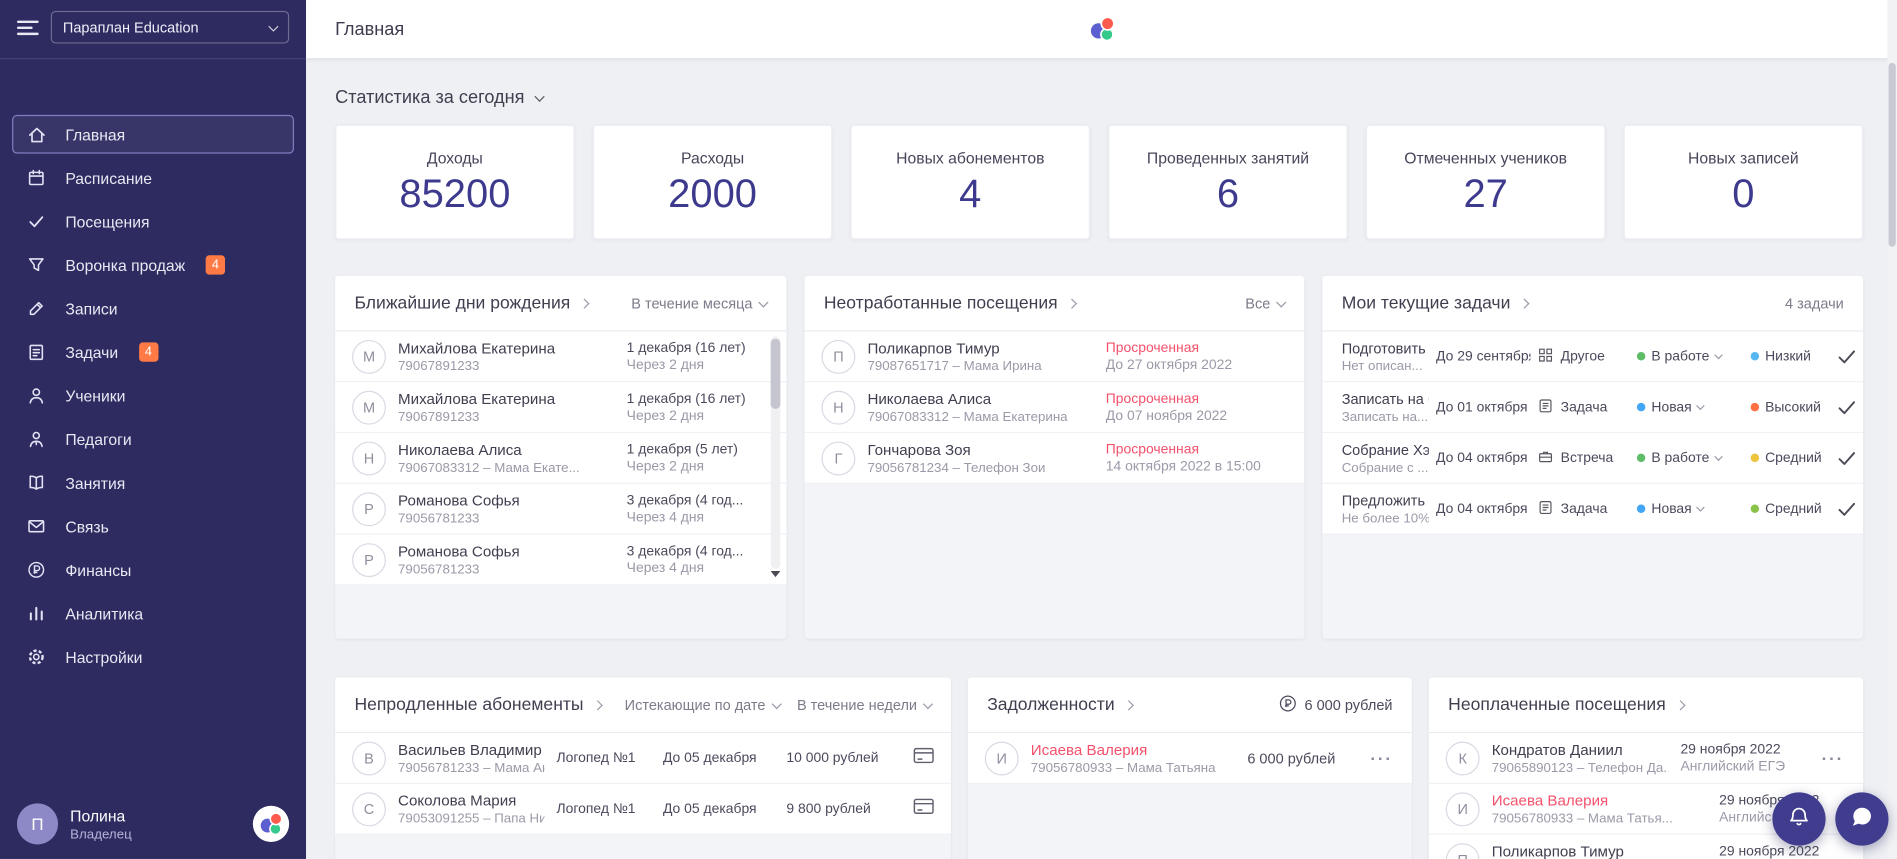 This screenshot has width=1897, height=859. I want to click on pencil-icon, so click(36, 309).